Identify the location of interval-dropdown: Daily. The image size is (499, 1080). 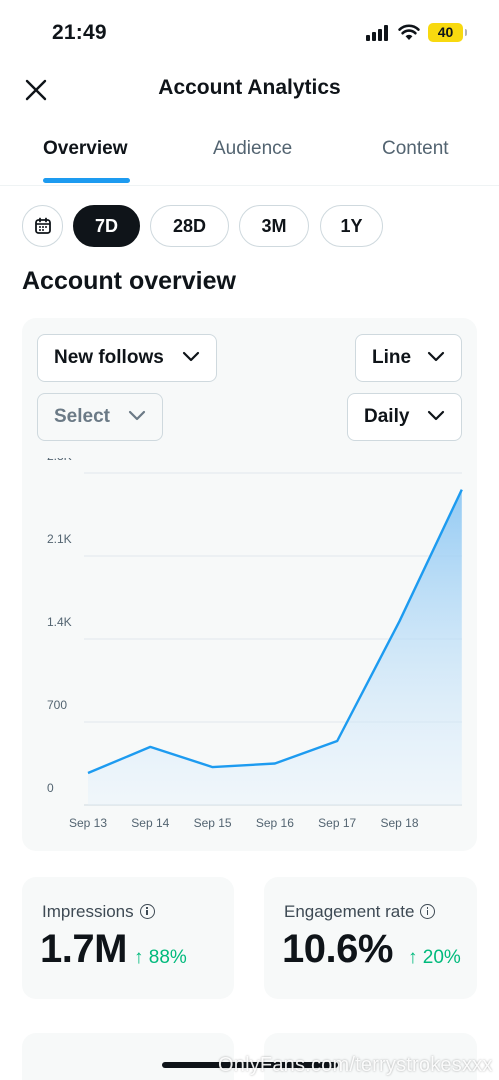
(404, 417).